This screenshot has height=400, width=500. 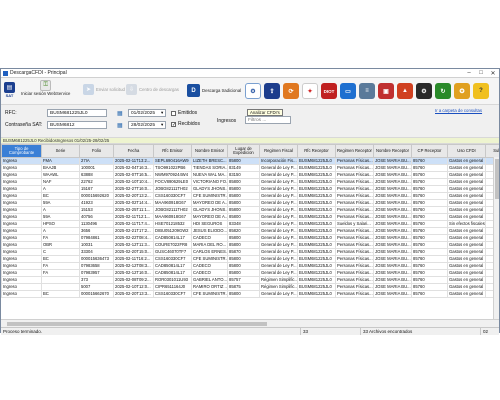 What do you see at coordinates (367, 91) in the screenshot?
I see `database-icon: ≡` at bounding box center [367, 91].